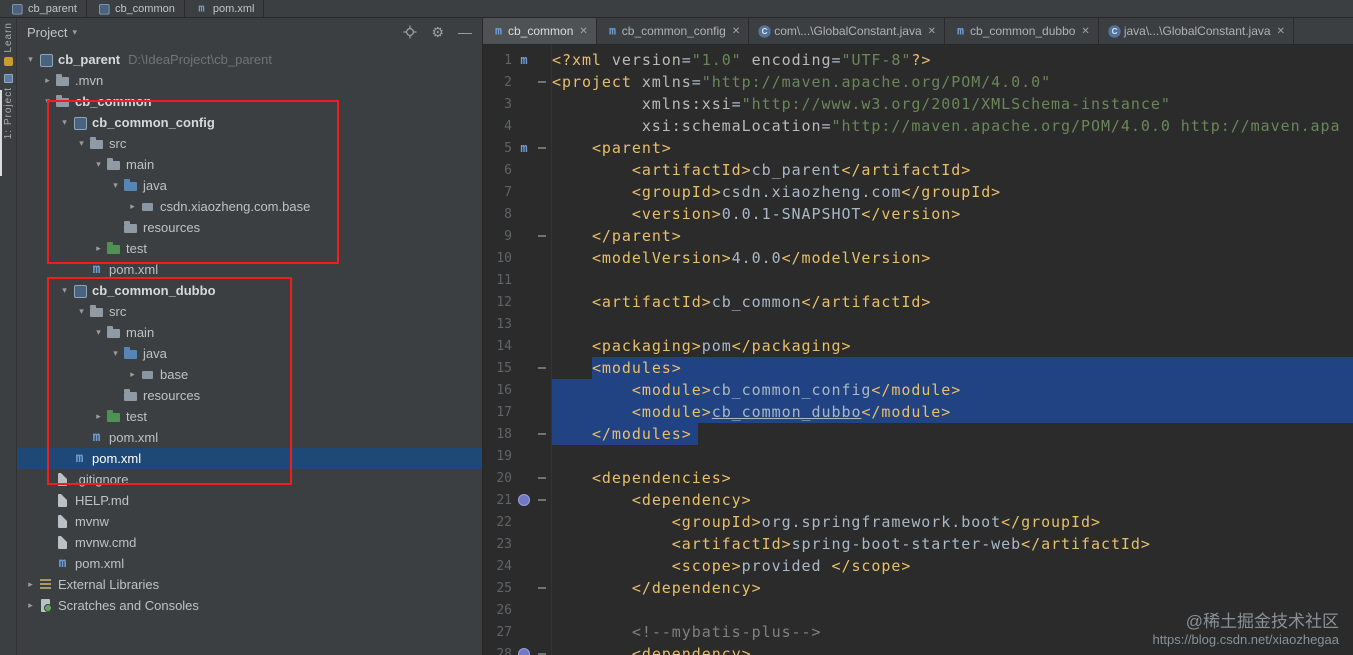 Image resolution: width=1353 pixels, height=655 pixels. What do you see at coordinates (410, 32) in the screenshot?
I see `locate-file-icon` at bounding box center [410, 32].